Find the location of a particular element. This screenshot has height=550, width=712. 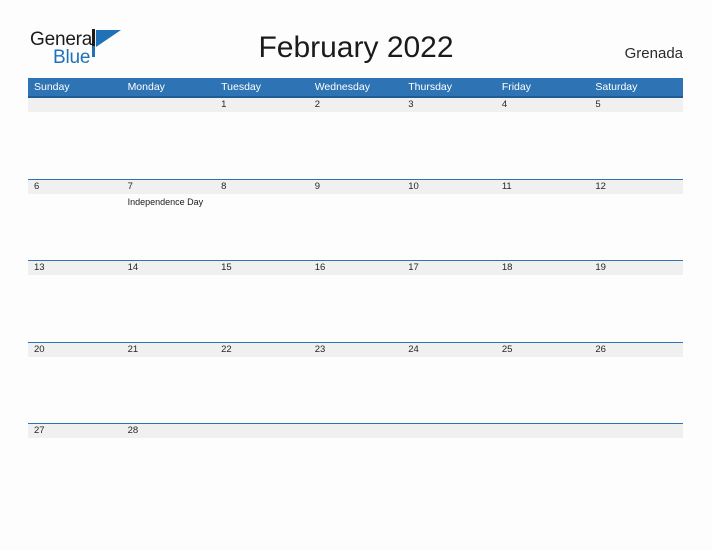

day-number: 17 is located at coordinates (449, 268).